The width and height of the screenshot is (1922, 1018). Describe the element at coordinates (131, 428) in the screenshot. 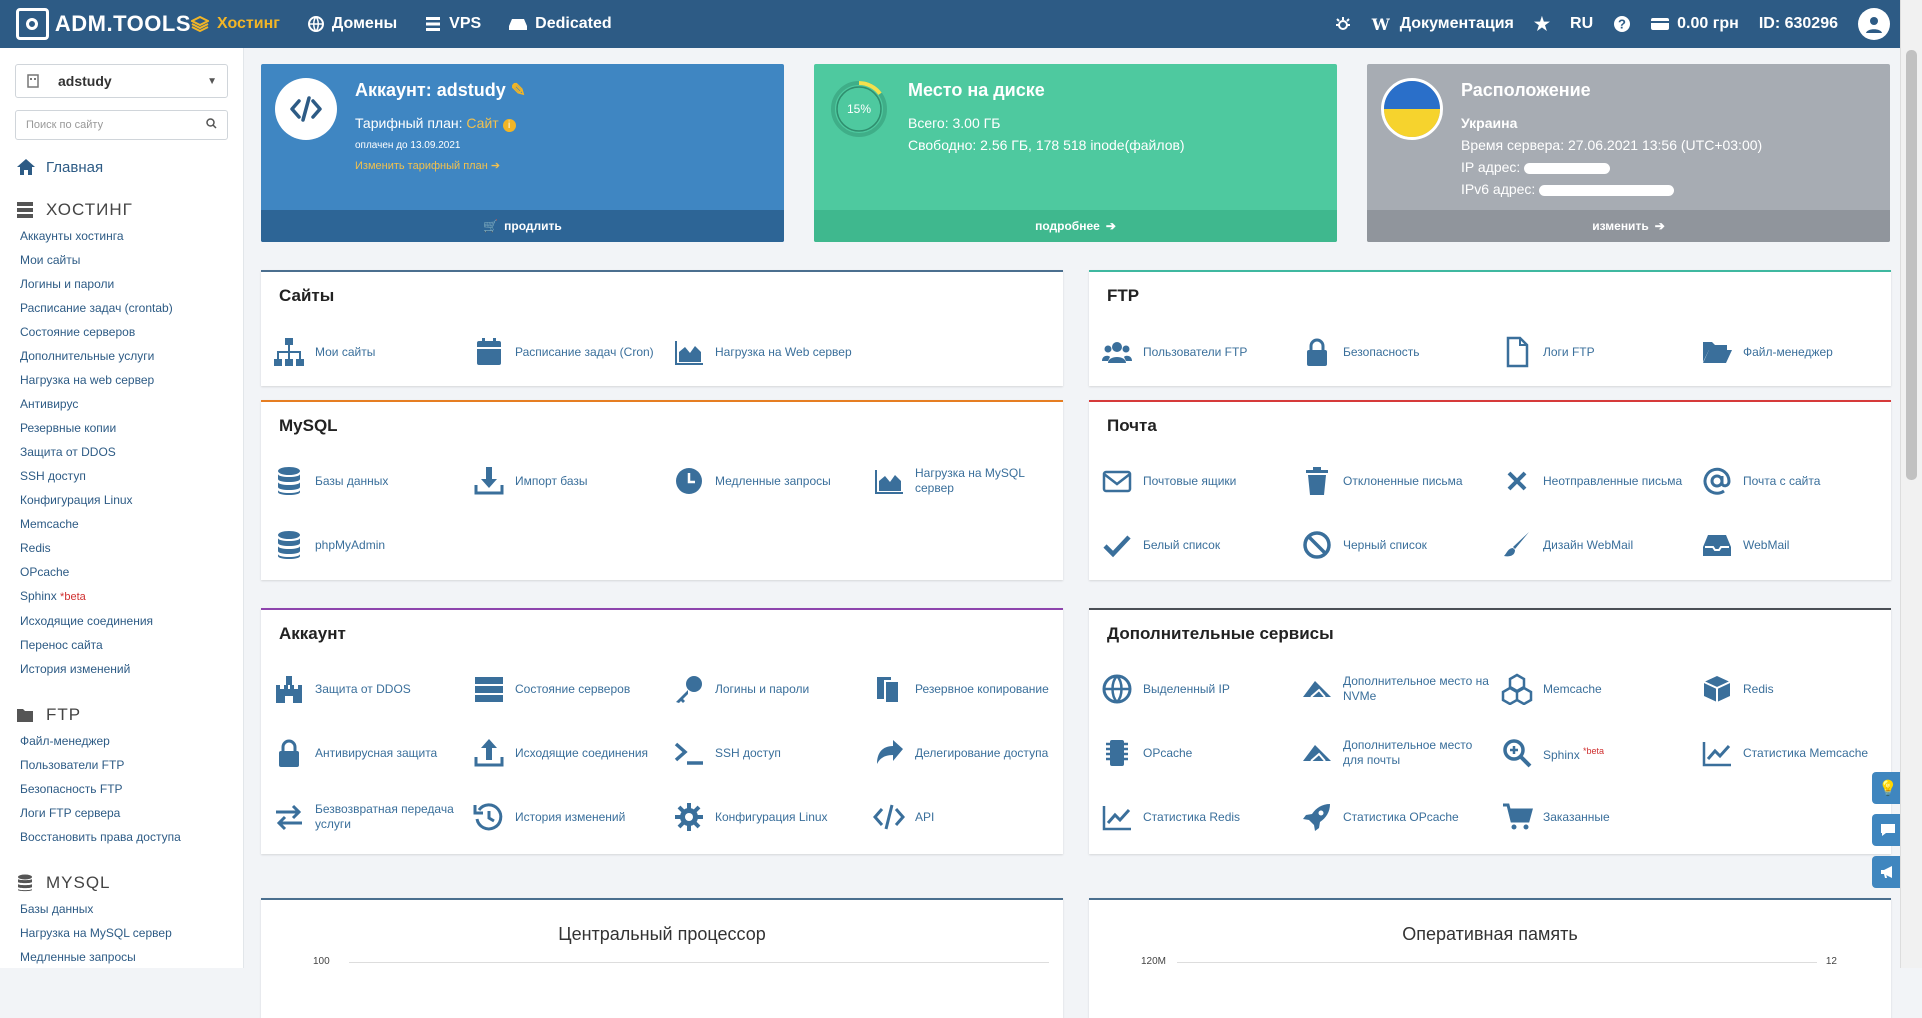

I see `sidebar-link-backups: Резервные копии` at that location.